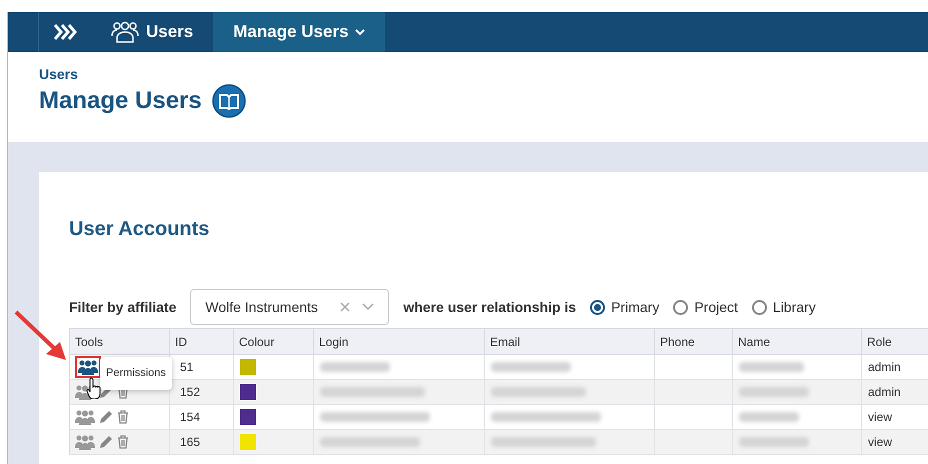  What do you see at coordinates (290, 307) in the screenshot?
I see `affiliate-select: Wolfe Instruments` at bounding box center [290, 307].